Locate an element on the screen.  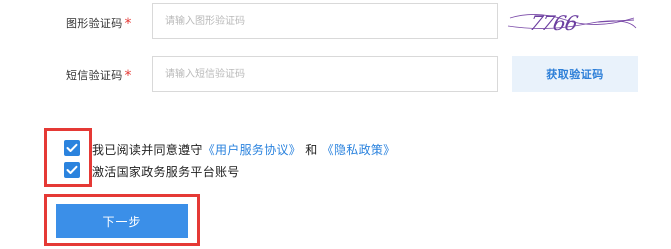
activate-account-checkbox is located at coordinates (72, 170).